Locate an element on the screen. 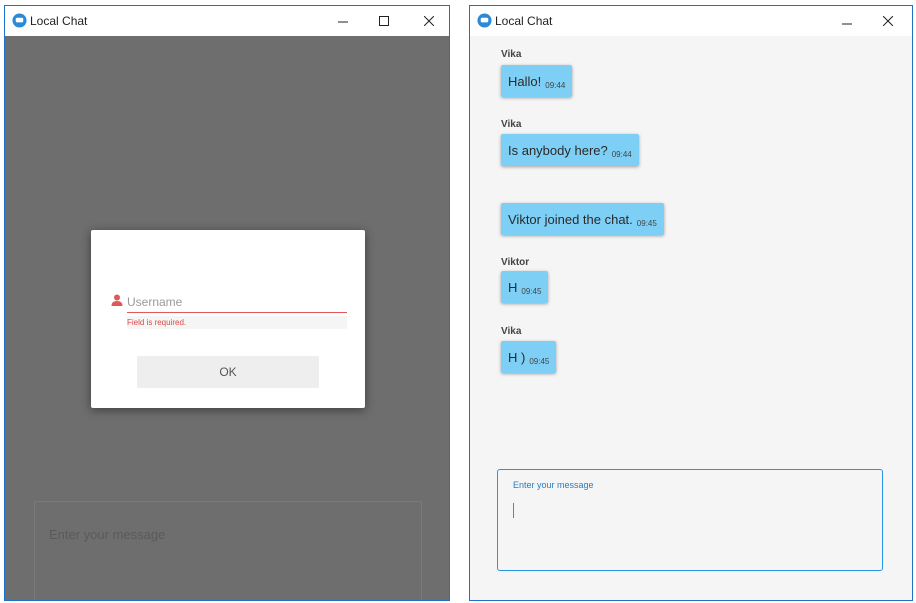 Image resolution: width=916 pixels, height=603 pixels. message-text: Viktor joined the chat. is located at coordinates (570, 219).